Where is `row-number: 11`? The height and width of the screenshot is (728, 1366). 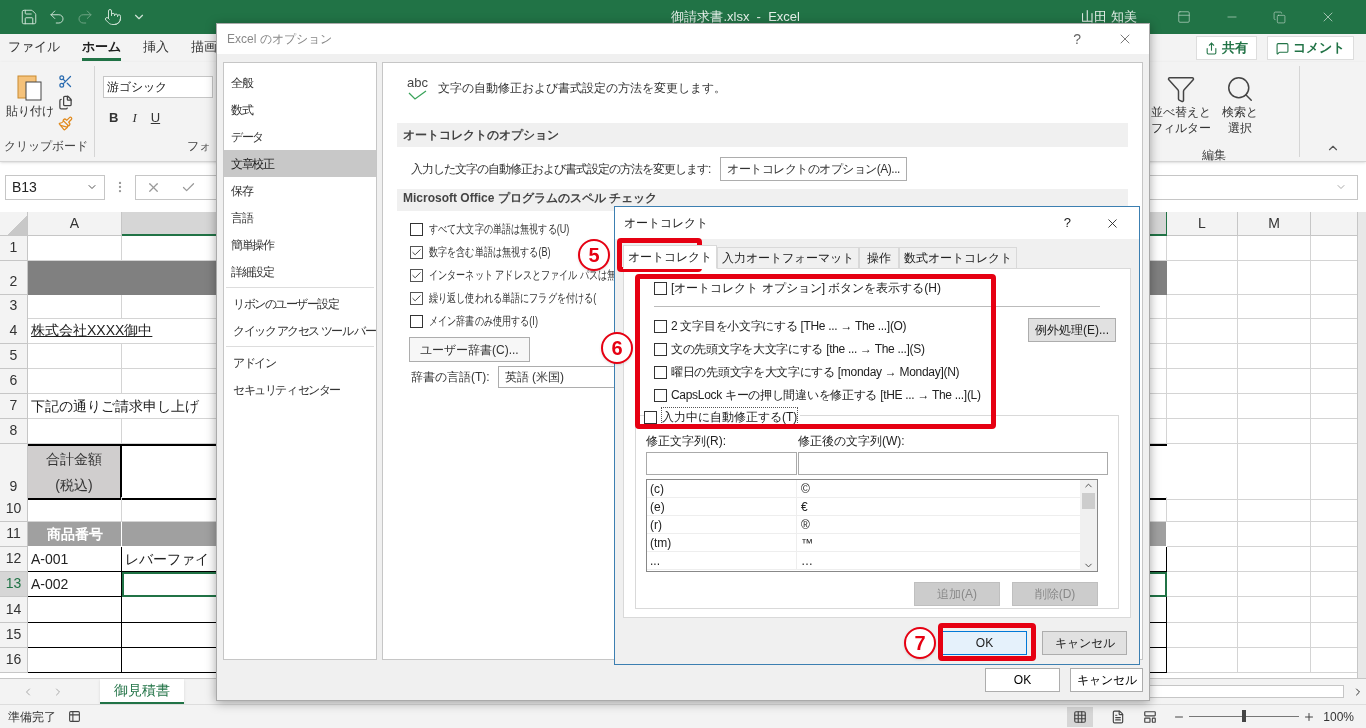
row-number: 11 is located at coordinates (14, 534).